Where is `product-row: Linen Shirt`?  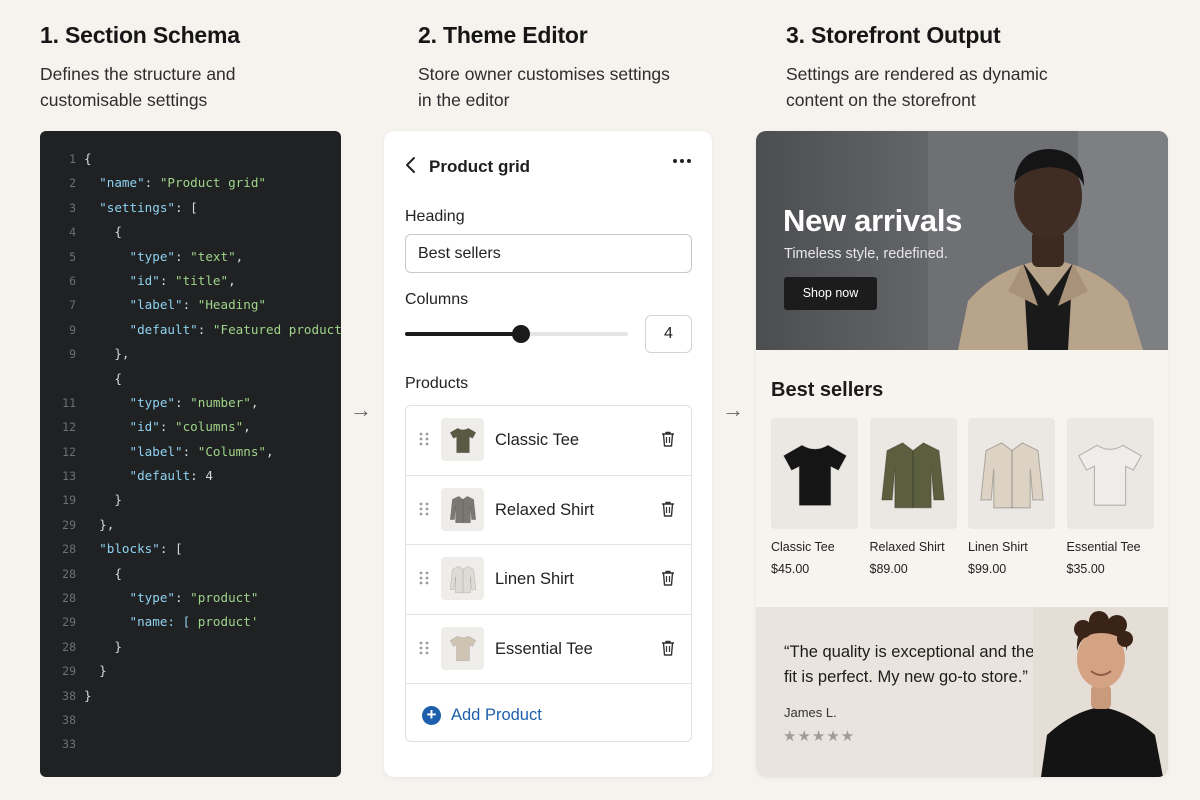 product-row: Linen Shirt is located at coordinates (548, 580).